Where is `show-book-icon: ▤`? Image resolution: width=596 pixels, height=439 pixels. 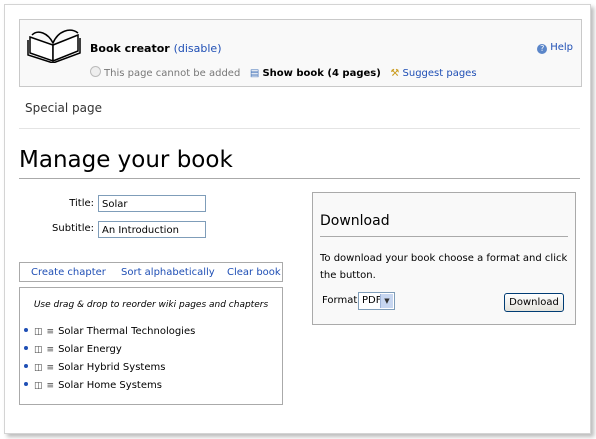 show-book-icon: ▤ is located at coordinates (254, 73).